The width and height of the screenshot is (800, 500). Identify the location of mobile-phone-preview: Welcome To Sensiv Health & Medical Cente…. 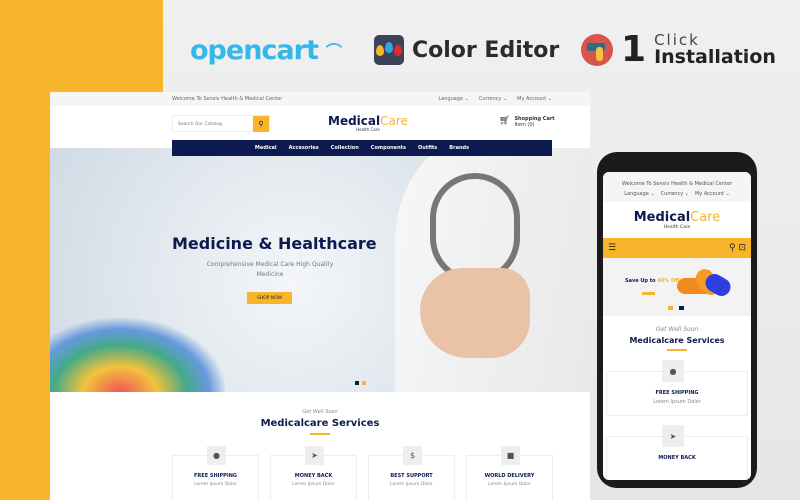
(677, 320).